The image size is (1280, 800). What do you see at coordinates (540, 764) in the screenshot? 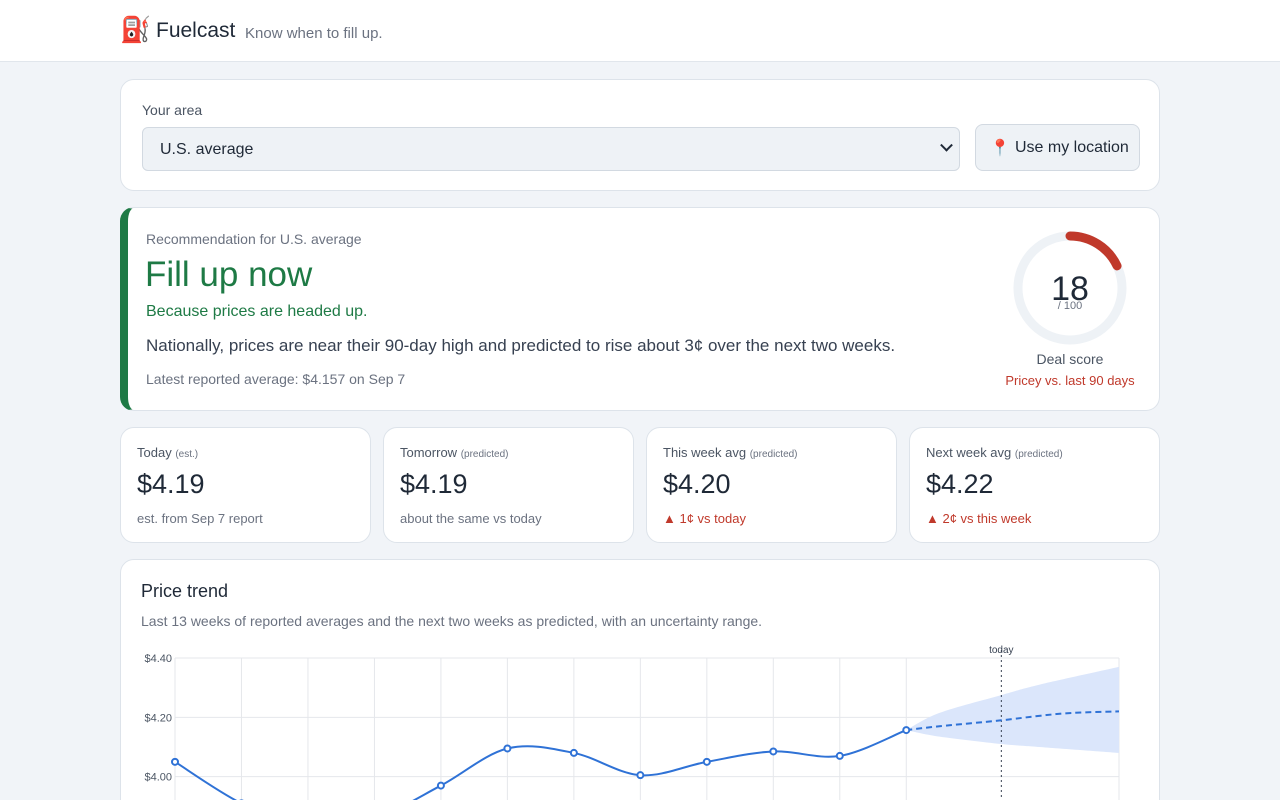
I see `reported-line` at bounding box center [540, 764].